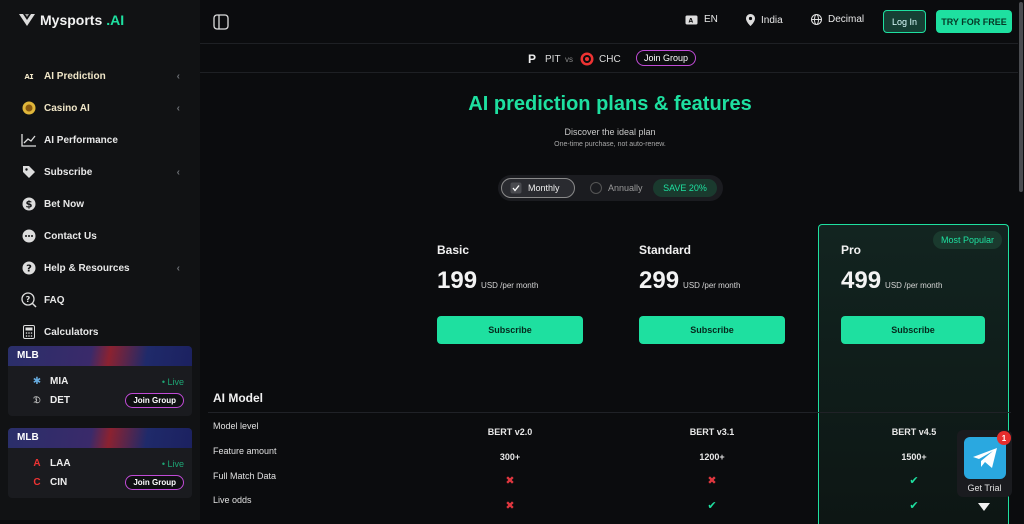 This screenshot has width=1024, height=524. Describe the element at coordinates (245, 476) in the screenshot. I see `feature-label: Full Match Data` at that location.